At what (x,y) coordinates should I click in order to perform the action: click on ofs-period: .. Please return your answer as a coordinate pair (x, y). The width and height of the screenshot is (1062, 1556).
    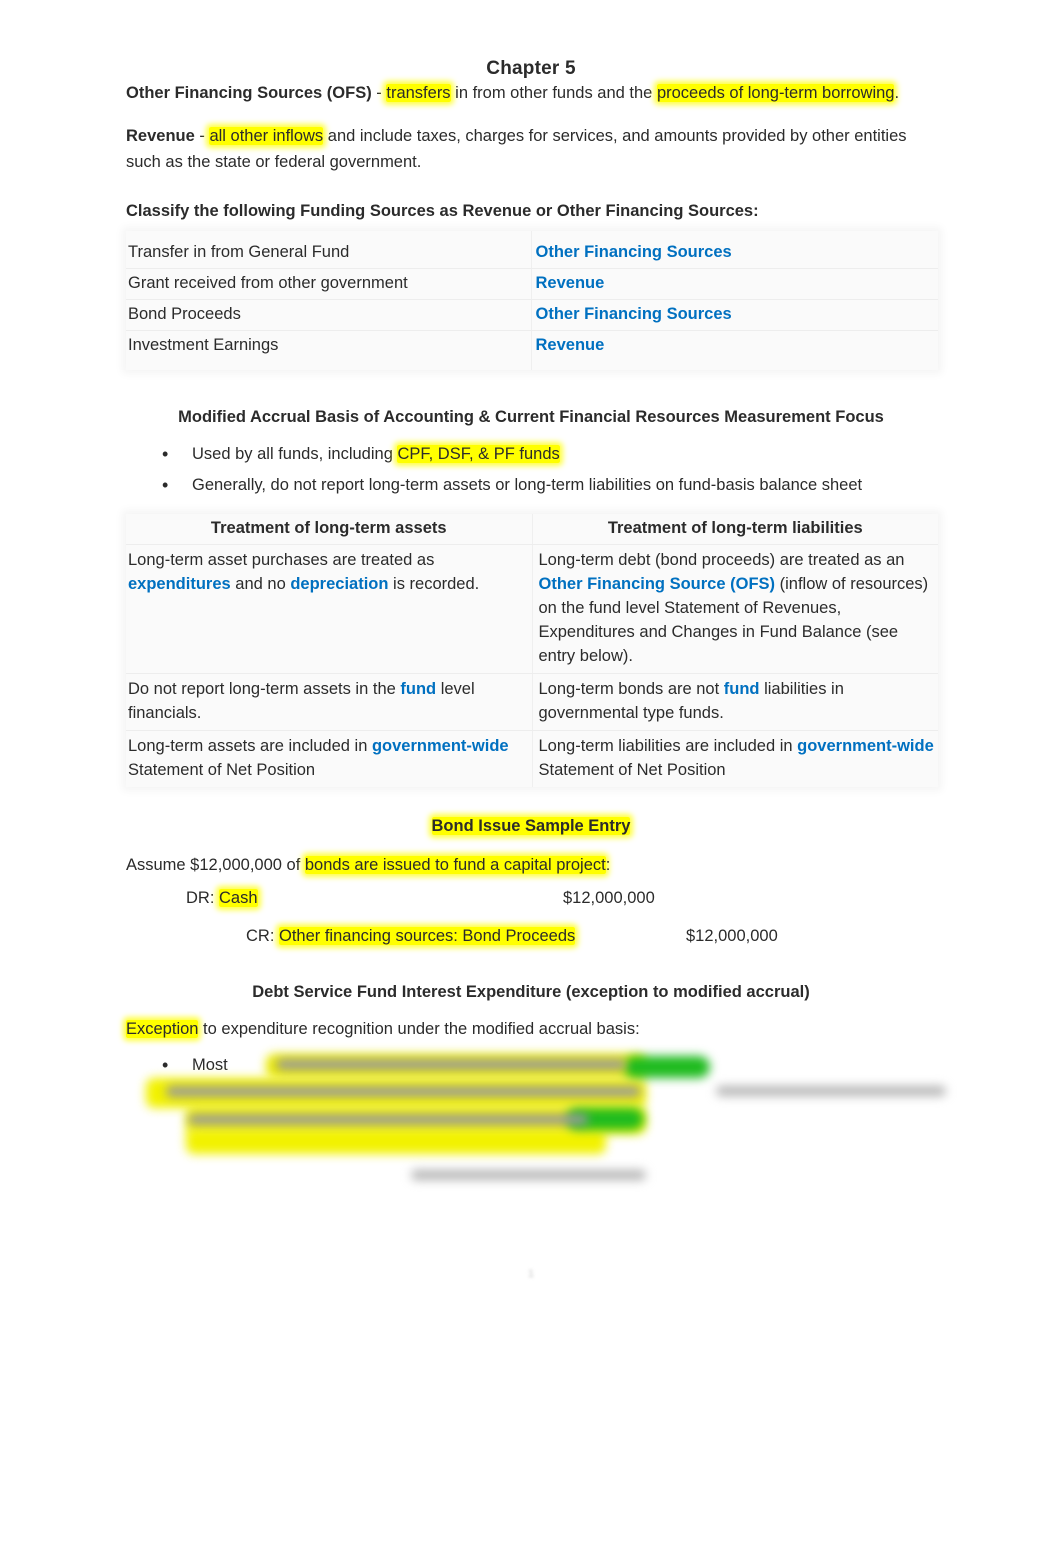
    Looking at the image, I should click on (897, 93).